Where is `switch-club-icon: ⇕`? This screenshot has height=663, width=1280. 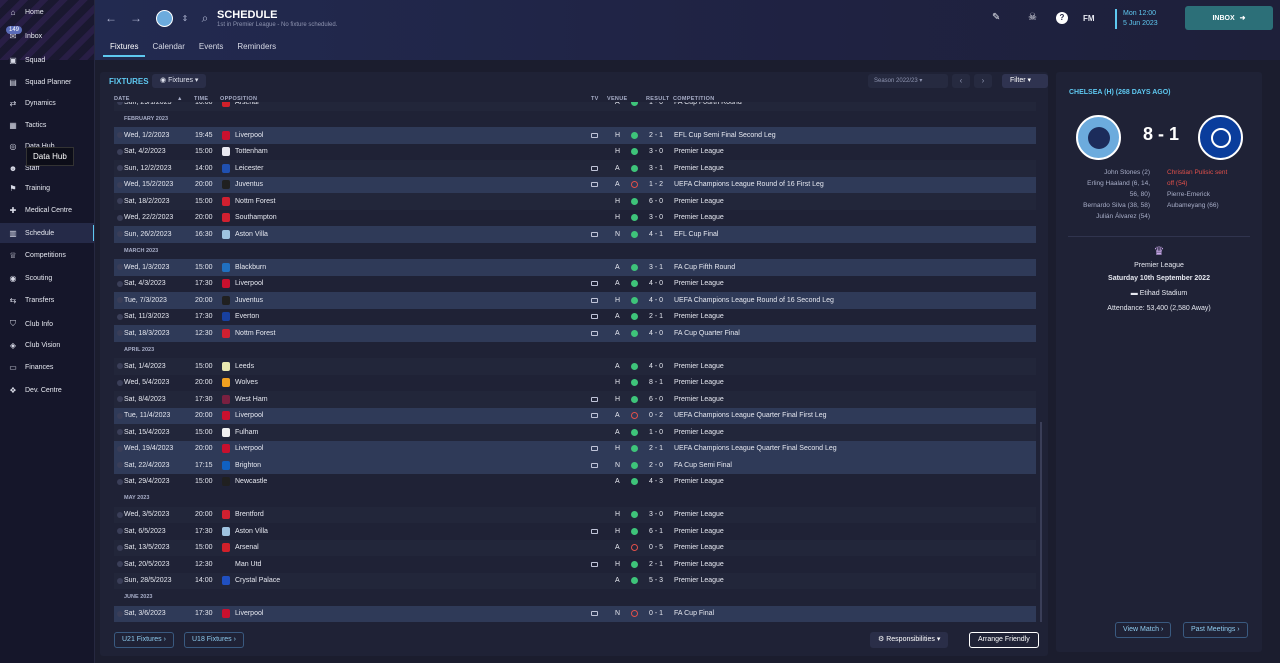
switch-club-icon: ⇕ is located at coordinates (185, 18).